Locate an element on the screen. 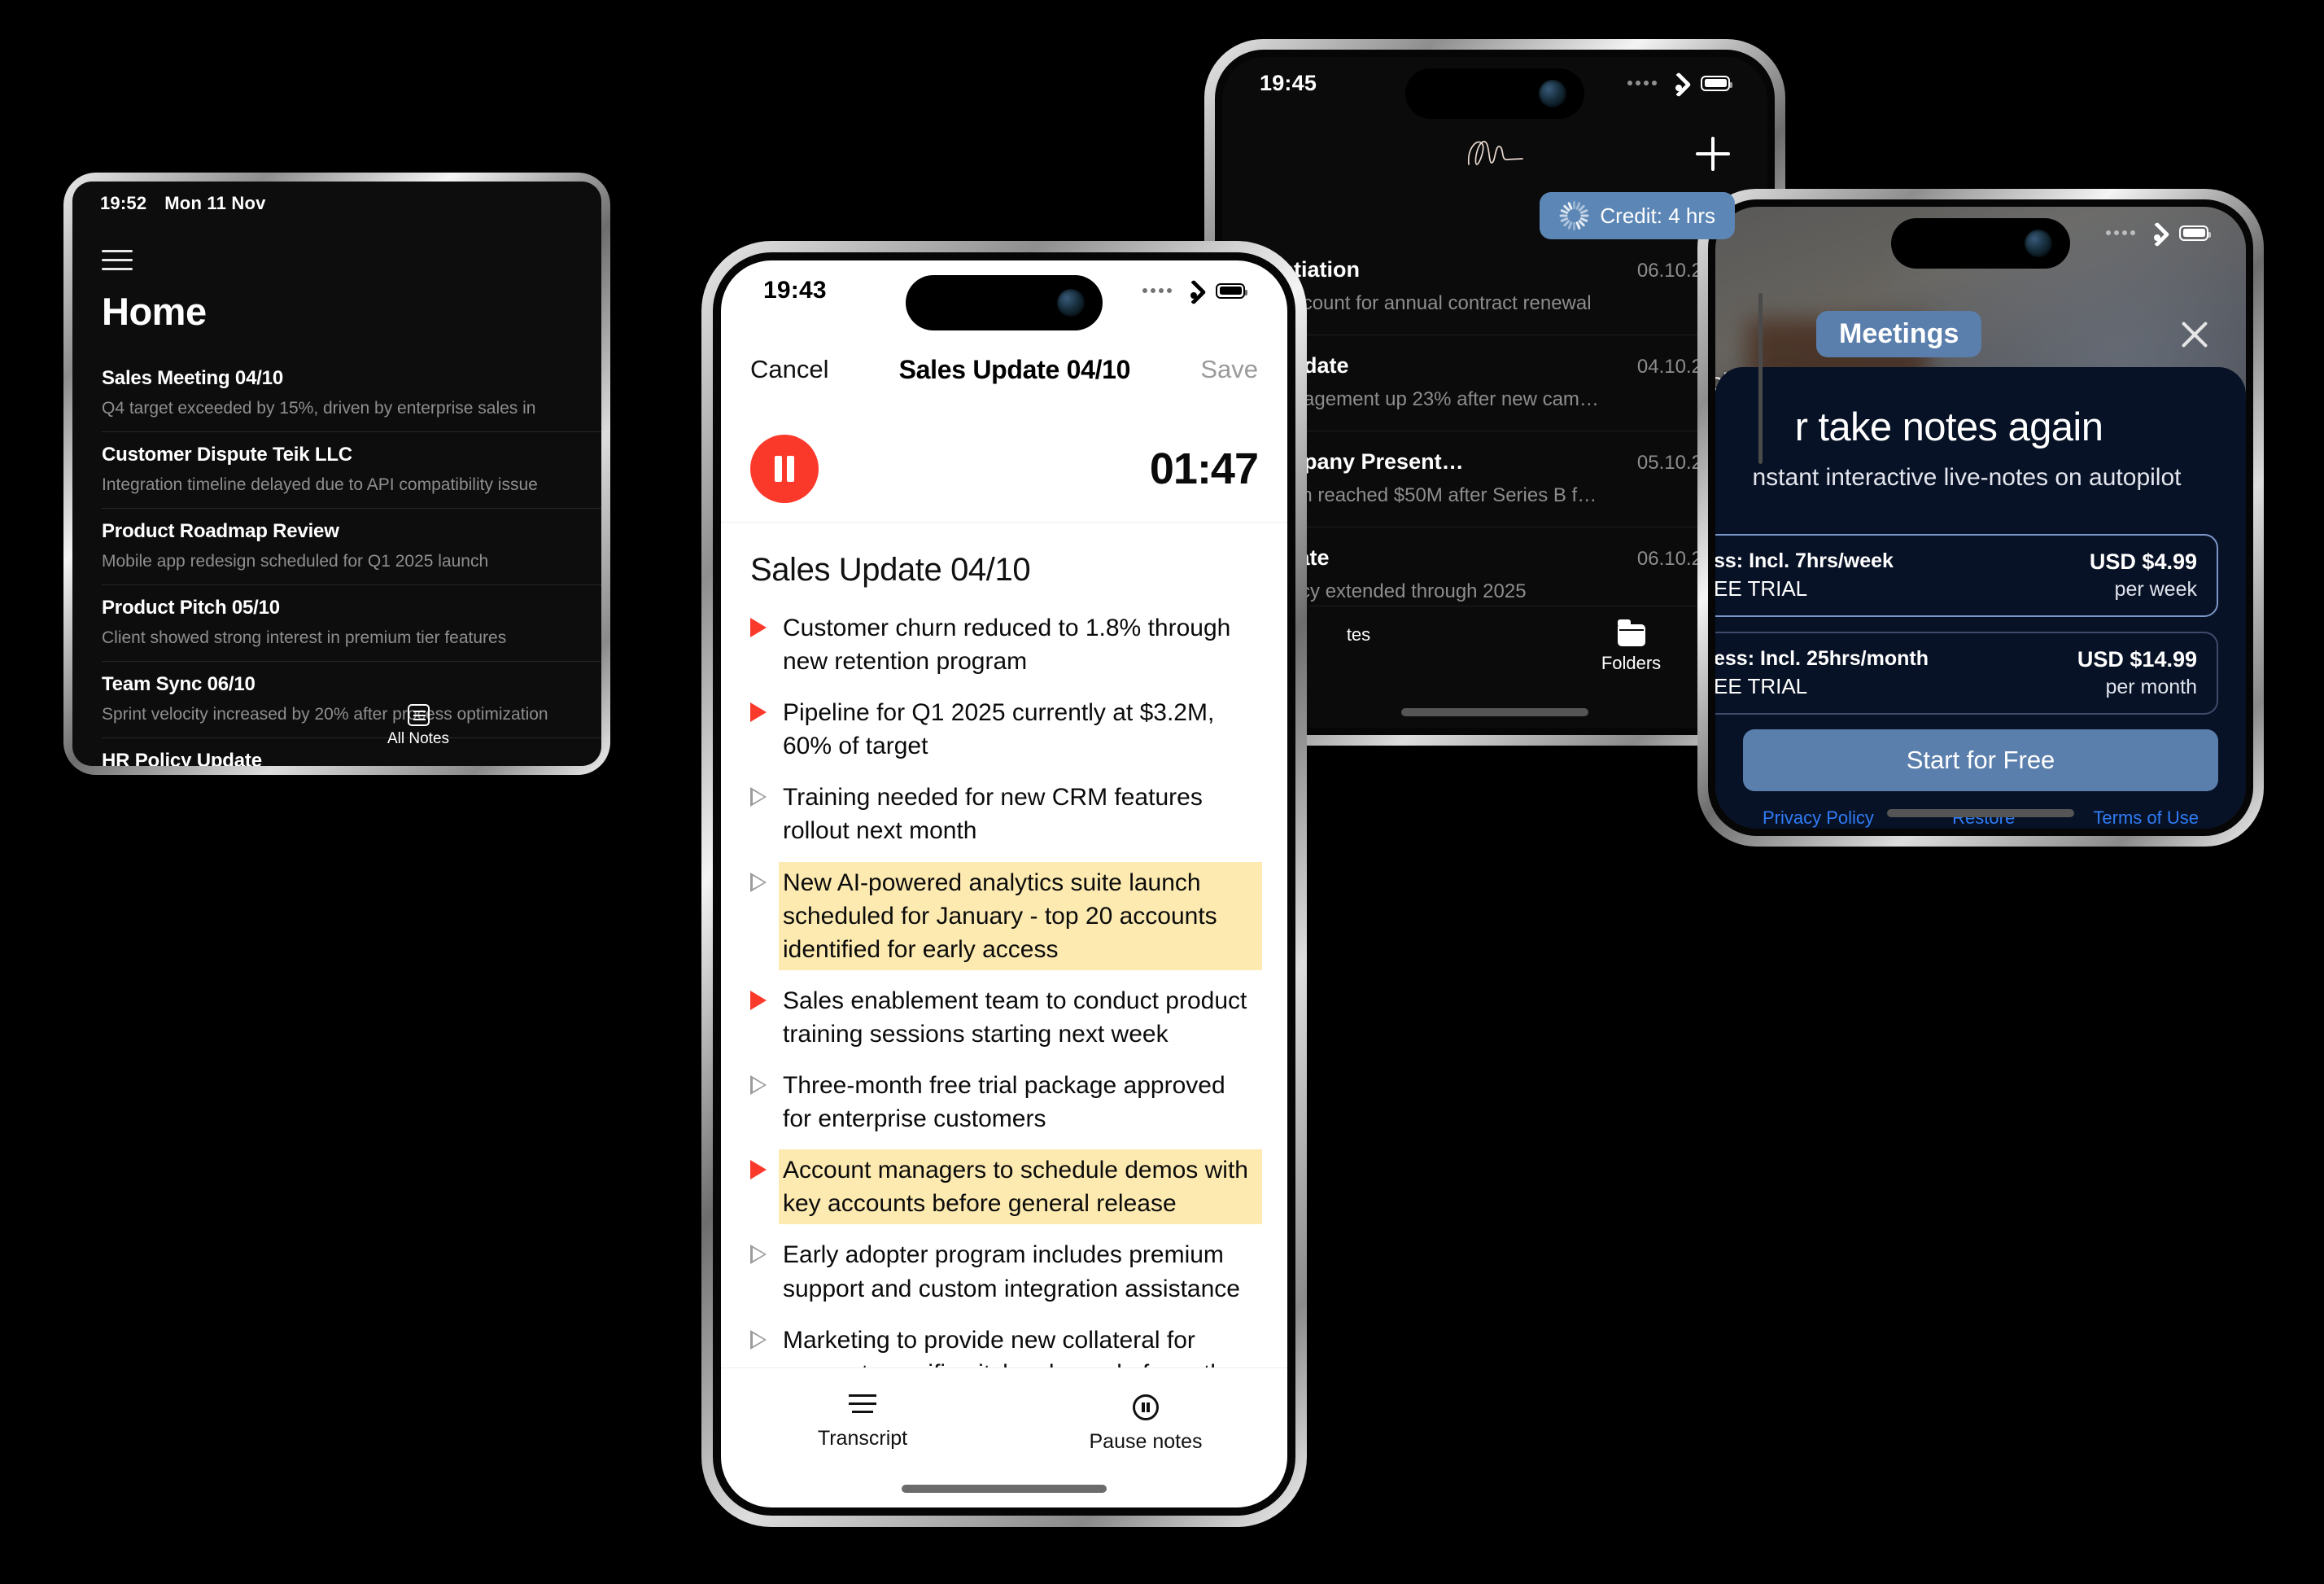  meetings-badge: Meetings is located at coordinates (1899, 334).